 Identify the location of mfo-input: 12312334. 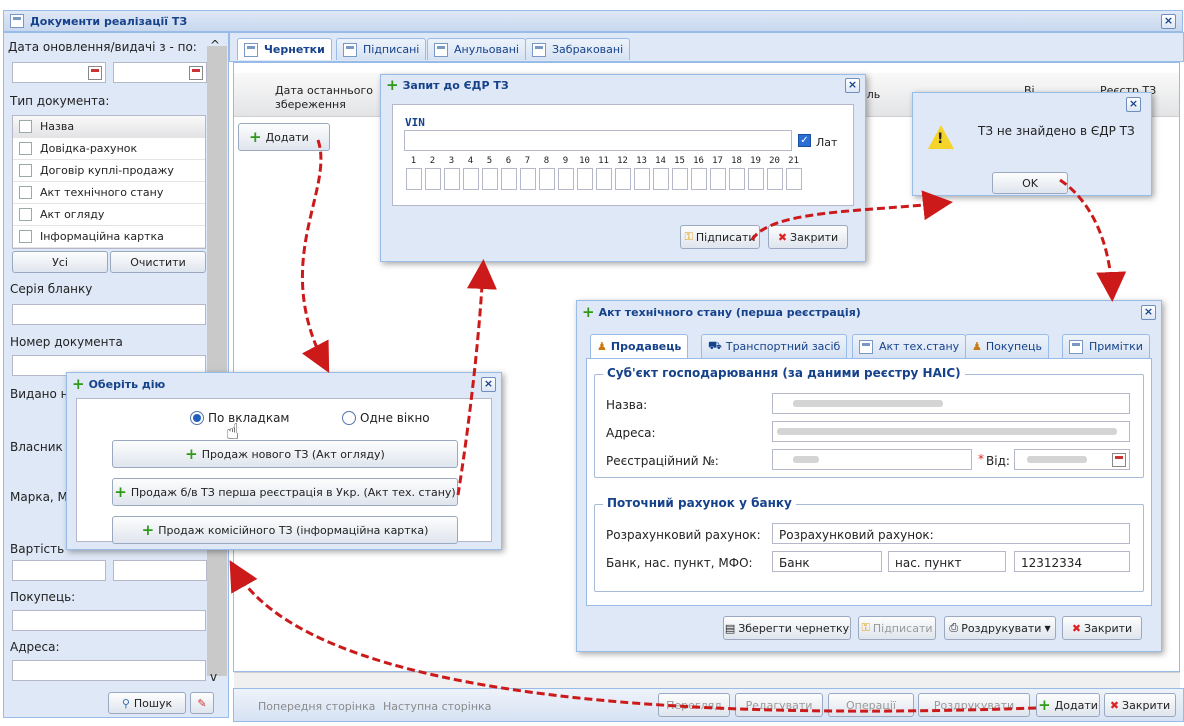
(1072, 561).